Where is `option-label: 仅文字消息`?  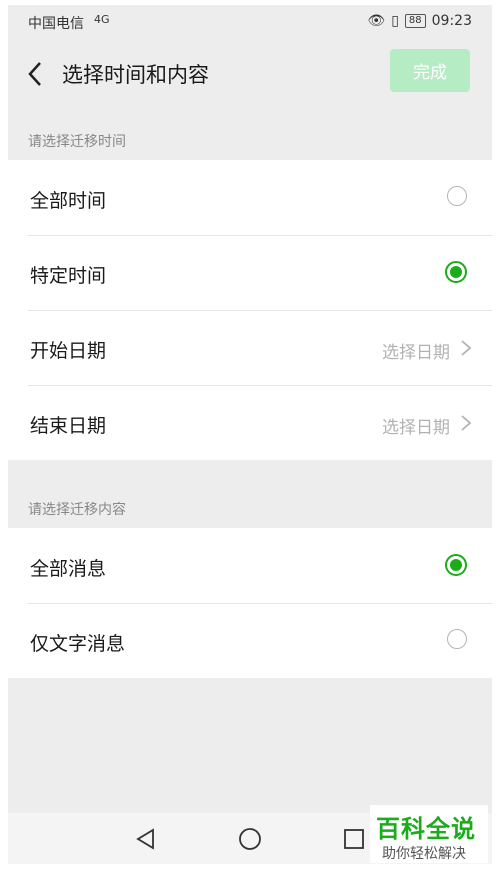
option-label: 仅文字消息 is located at coordinates (78, 644).